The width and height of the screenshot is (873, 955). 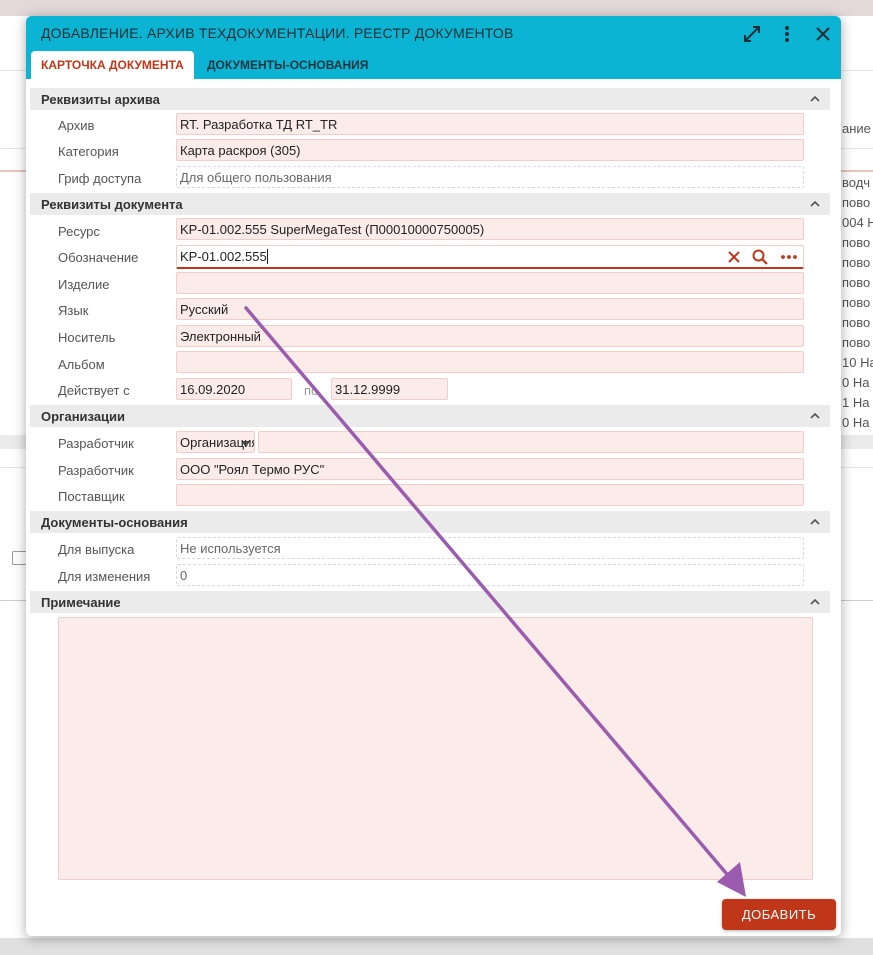 What do you see at coordinates (430, 99) in the screenshot?
I see `section-archive-header: Реквизиты архива` at bounding box center [430, 99].